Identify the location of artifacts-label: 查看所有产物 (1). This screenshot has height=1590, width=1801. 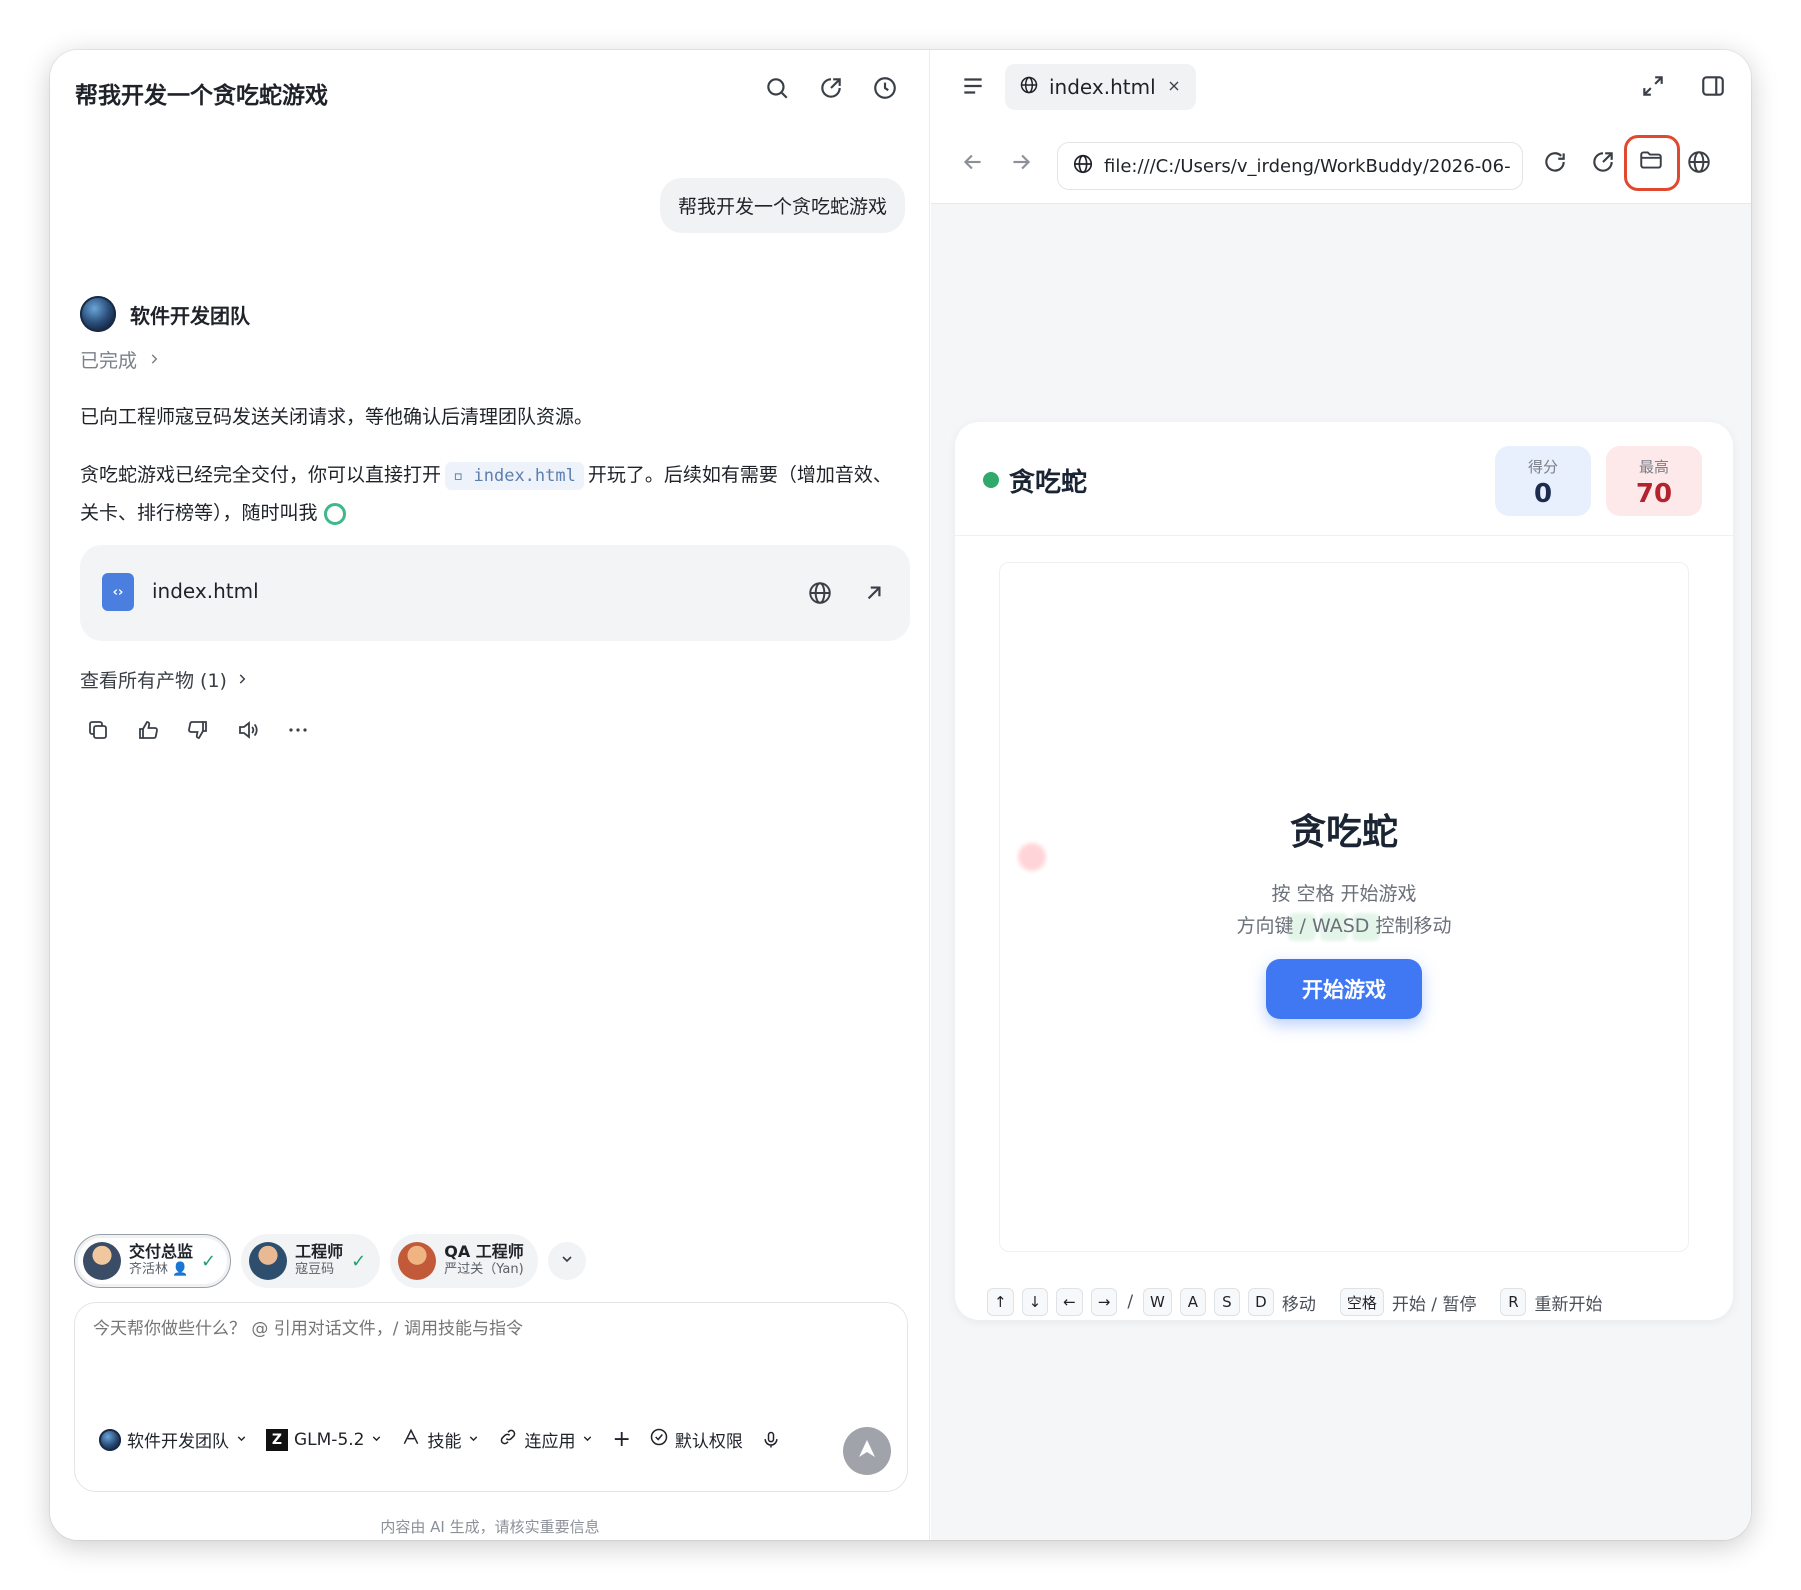
(153, 681).